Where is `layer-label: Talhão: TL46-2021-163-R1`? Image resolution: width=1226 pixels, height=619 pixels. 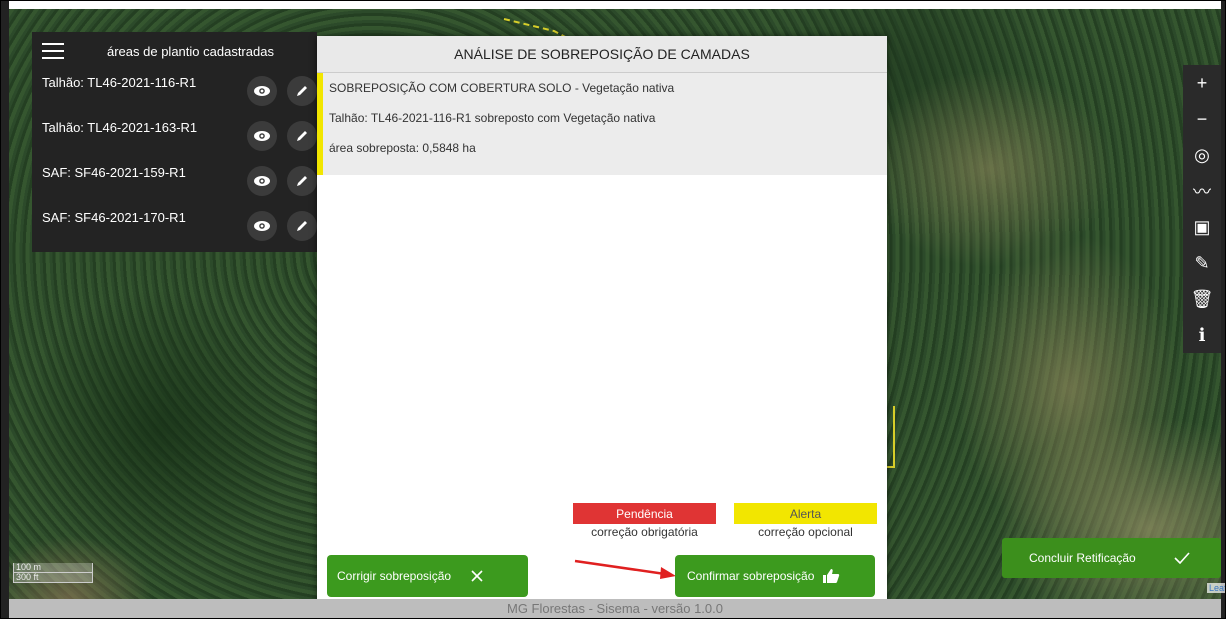
layer-label: Talhão: TL46-2021-163-R1 is located at coordinates (120, 127).